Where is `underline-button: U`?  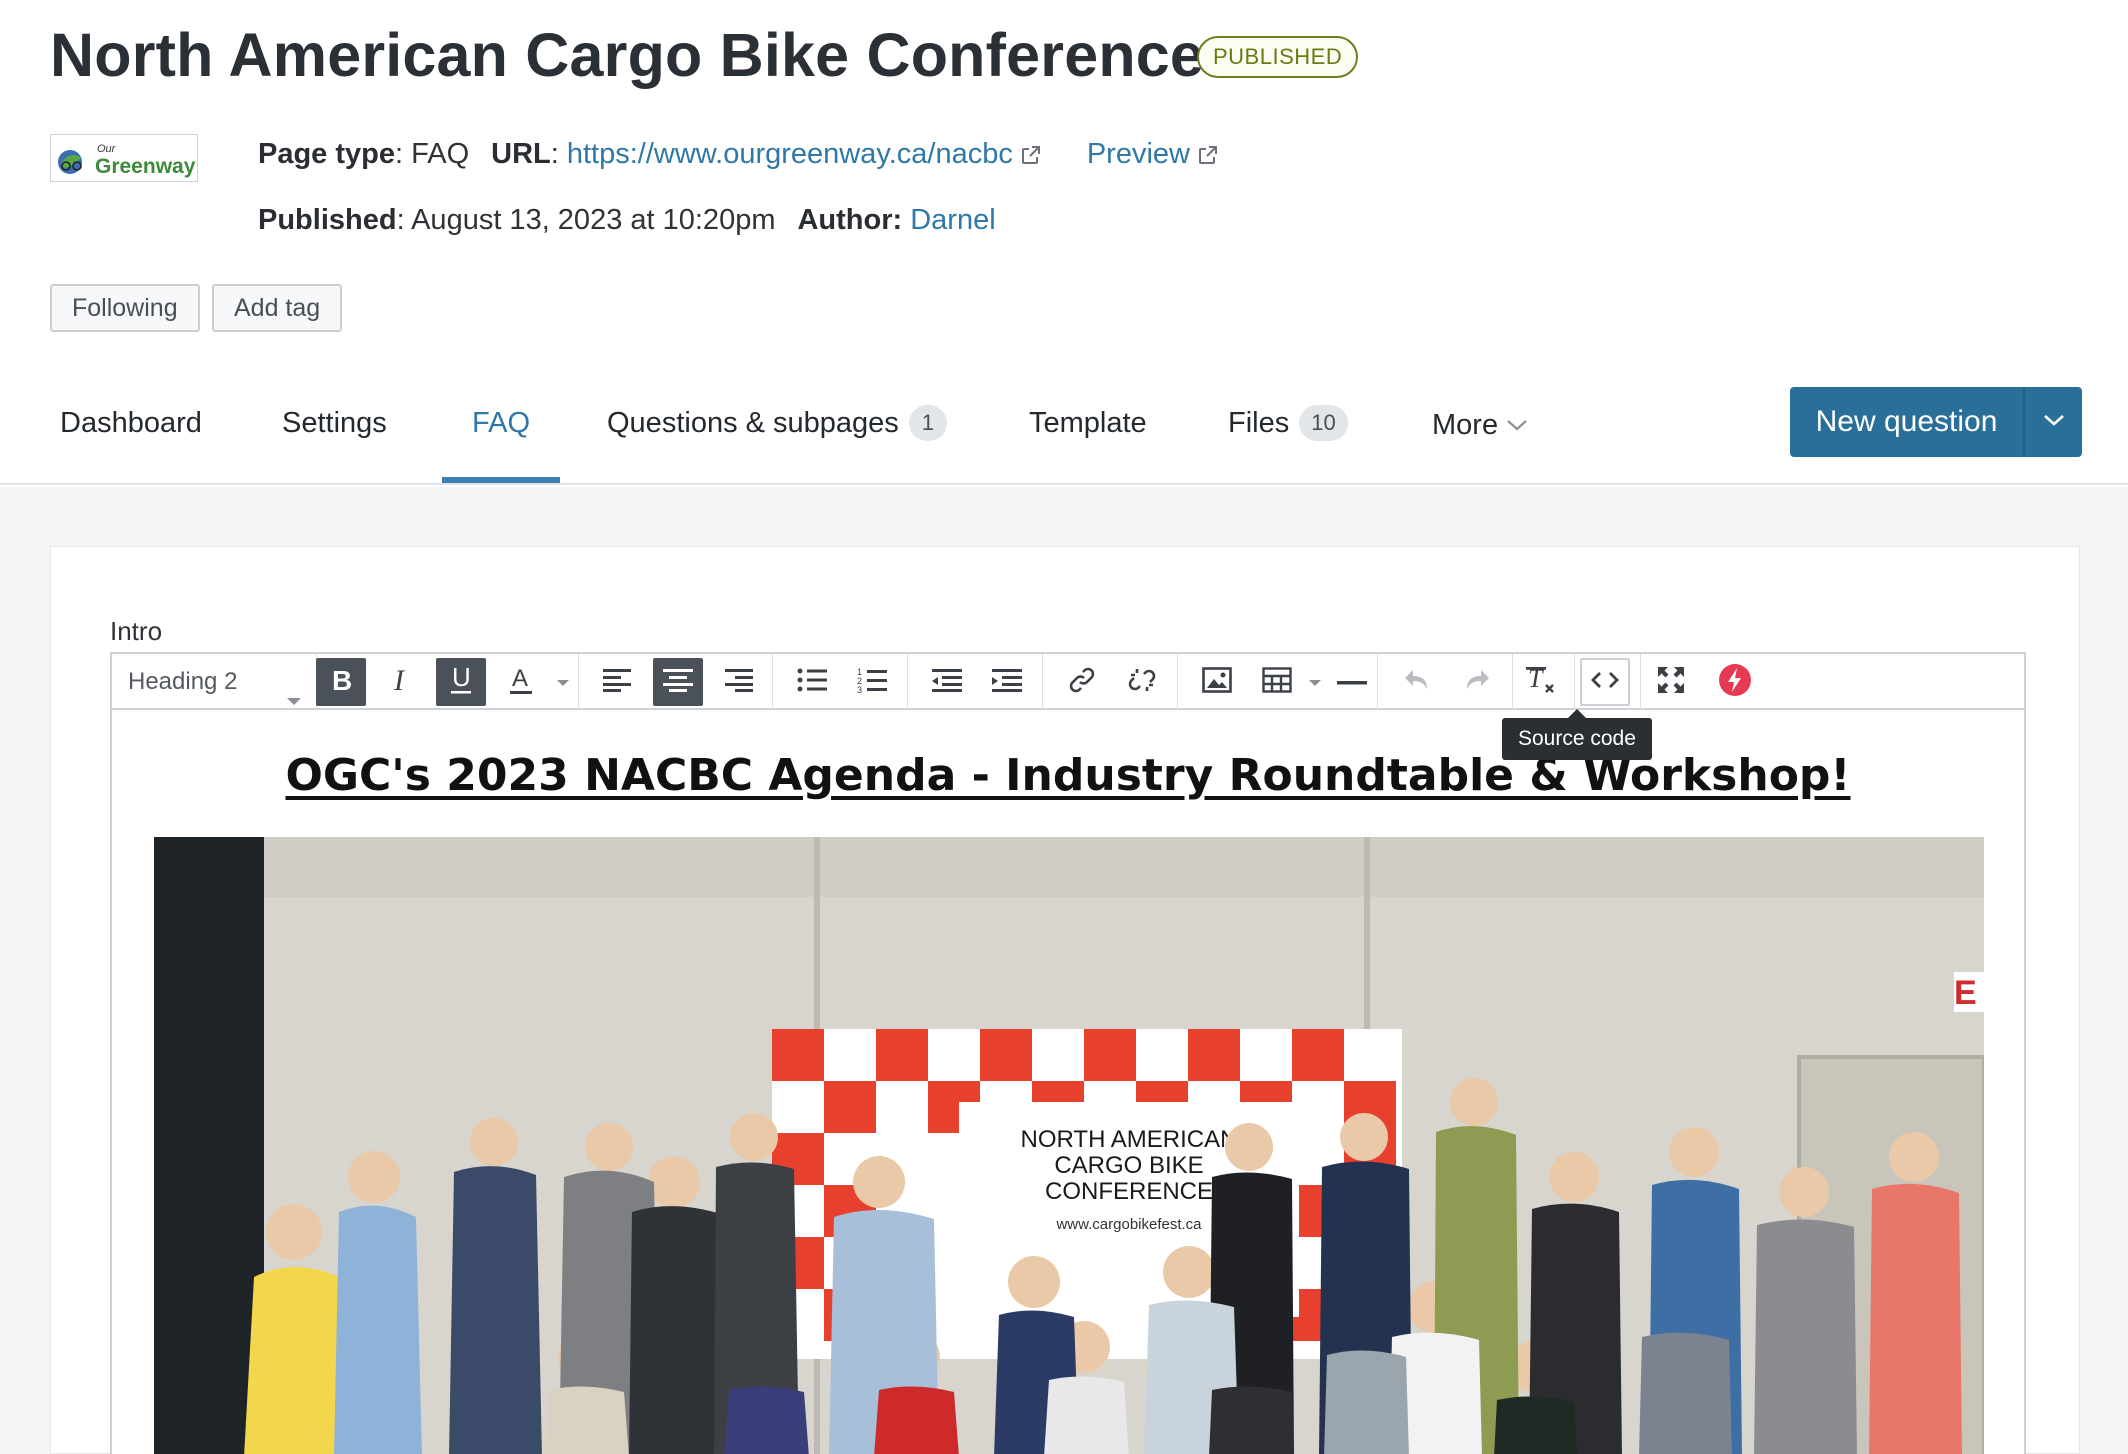 underline-button: U is located at coordinates (461, 682).